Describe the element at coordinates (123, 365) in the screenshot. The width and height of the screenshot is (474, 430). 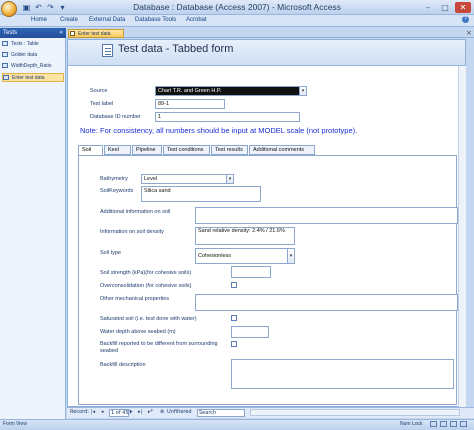
I see `backfill-desc-label: Backfill description` at that location.